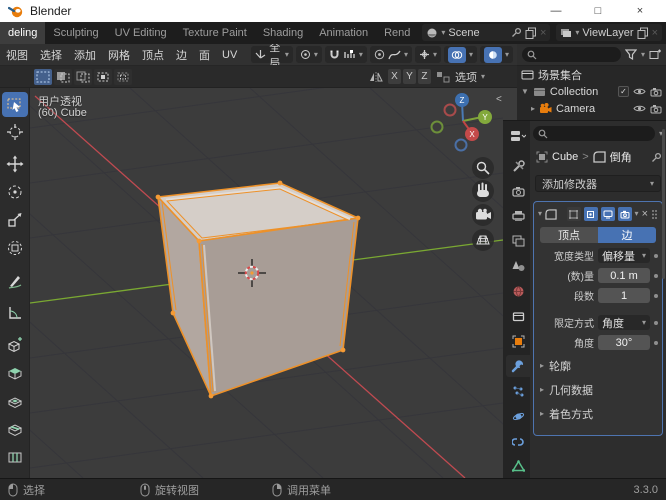 The height and width of the screenshot is (500, 666). I want to click on gizmo-z-neg, so click(461, 145).